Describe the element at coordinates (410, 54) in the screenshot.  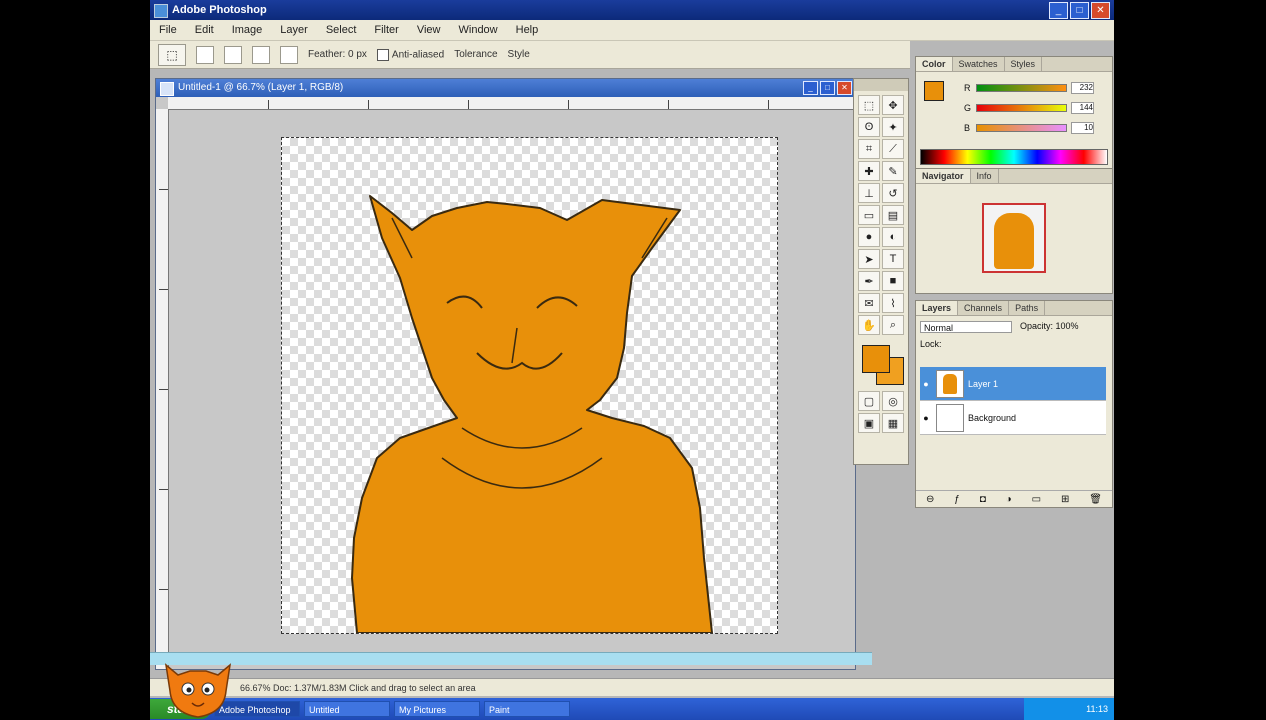
I see `antialiased-option: Anti-aliased` at that location.